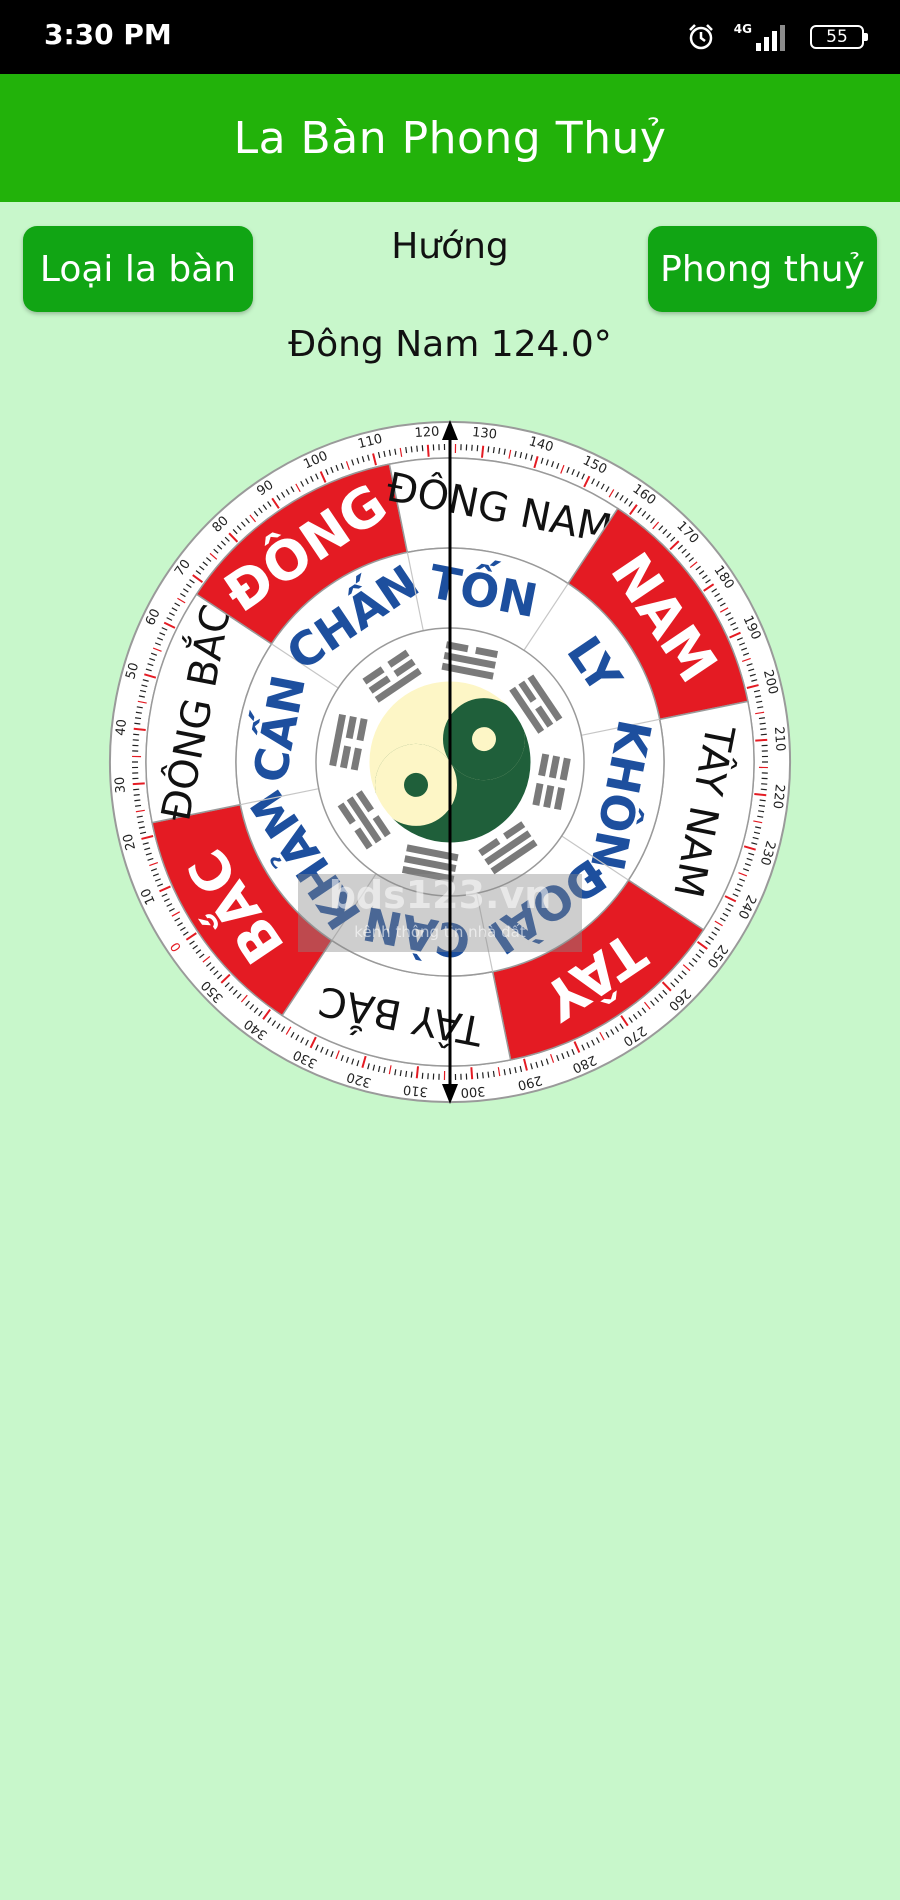 The height and width of the screenshot is (1900, 900). I want to click on app-bar: La Bàn Phong Thuỷ, so click(450, 138).